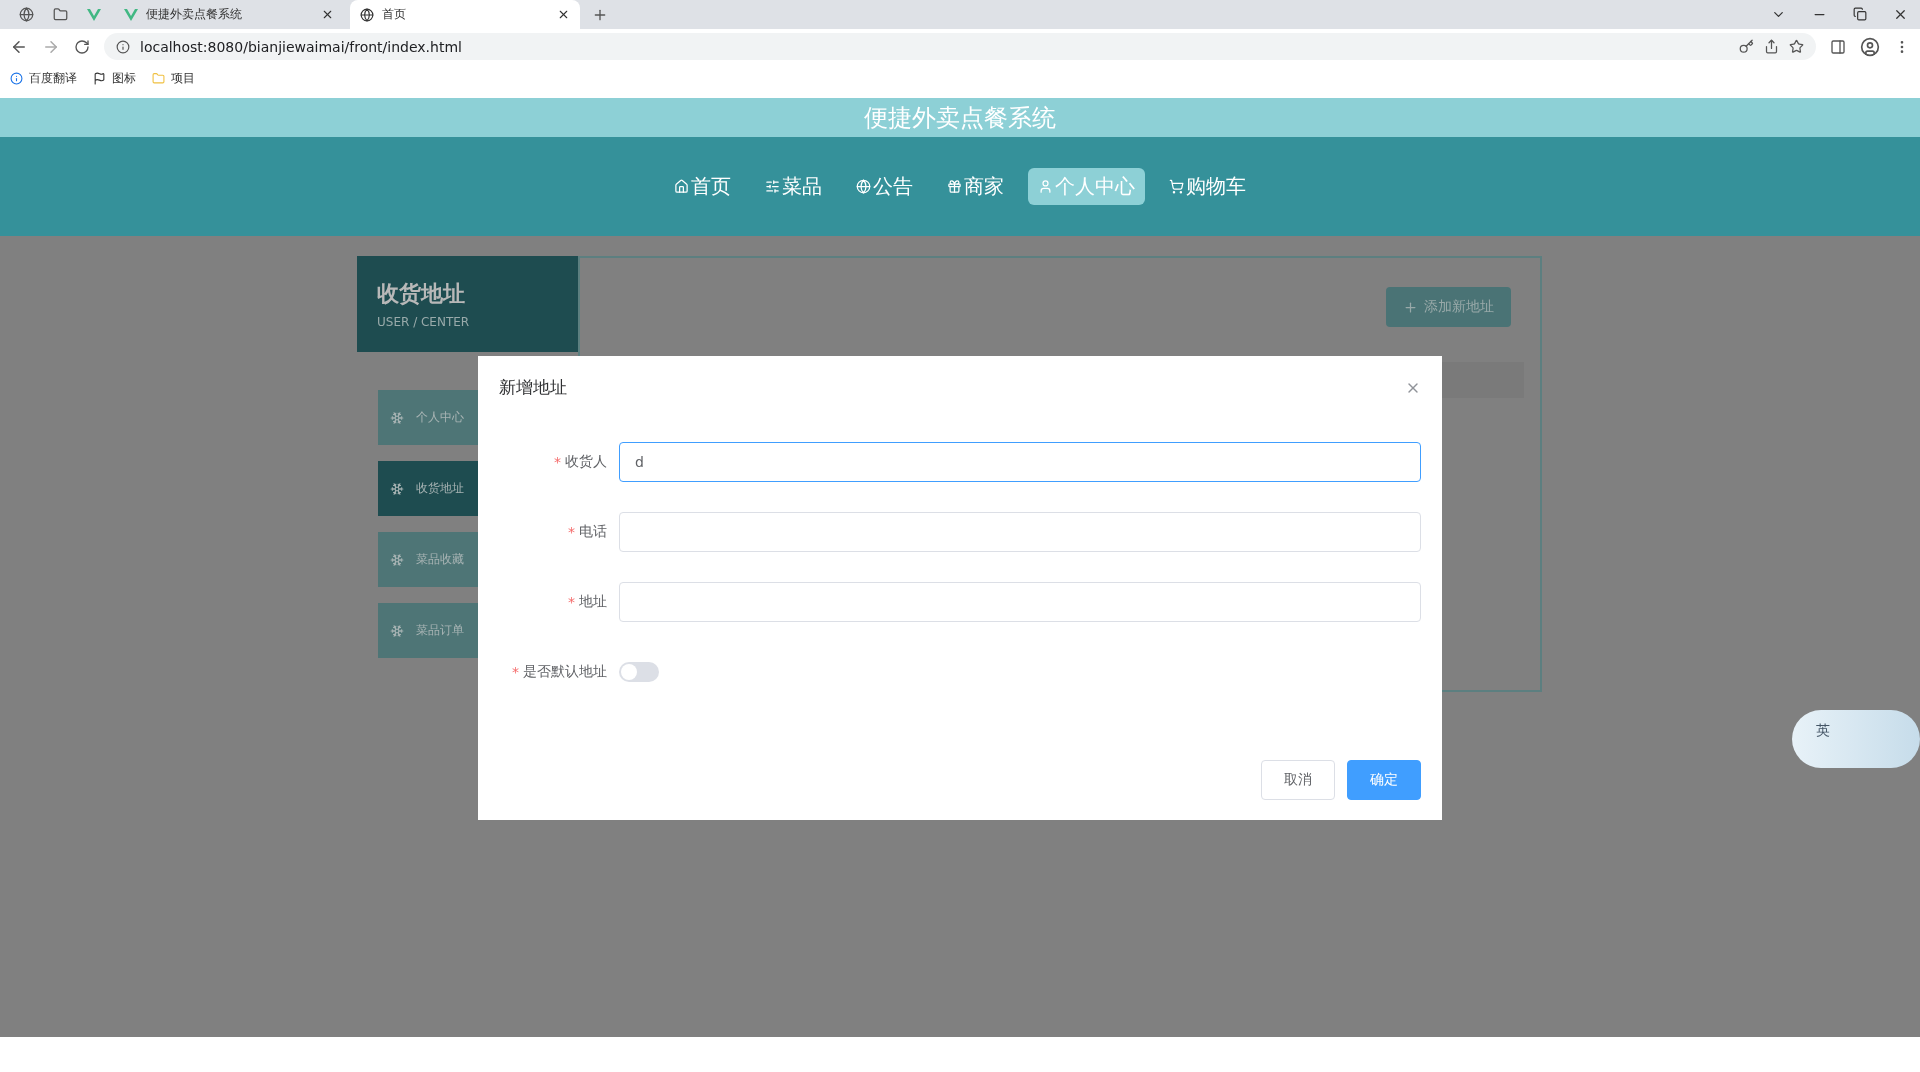  What do you see at coordinates (954, 186) in the screenshot?
I see `gift-icon` at bounding box center [954, 186].